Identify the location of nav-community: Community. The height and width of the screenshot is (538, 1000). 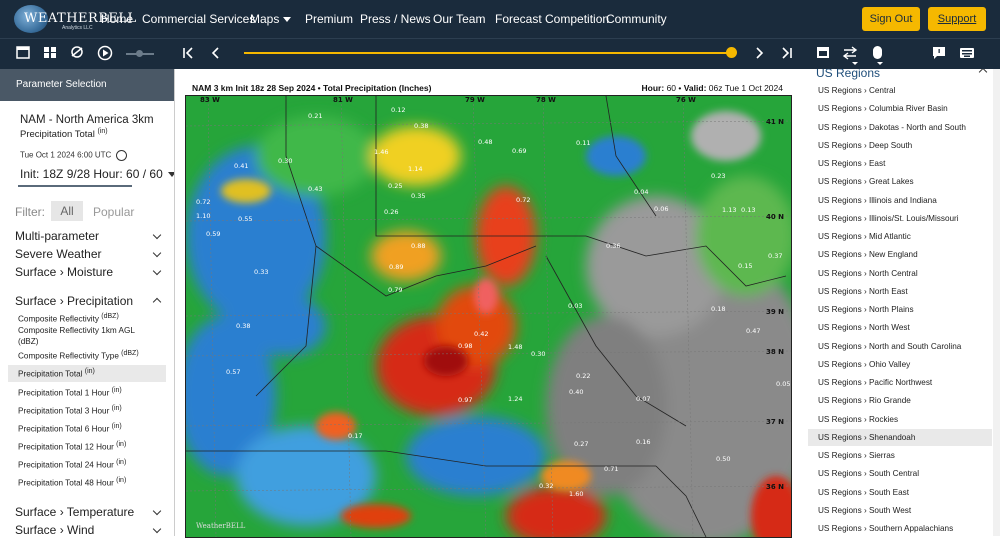
(636, 19).